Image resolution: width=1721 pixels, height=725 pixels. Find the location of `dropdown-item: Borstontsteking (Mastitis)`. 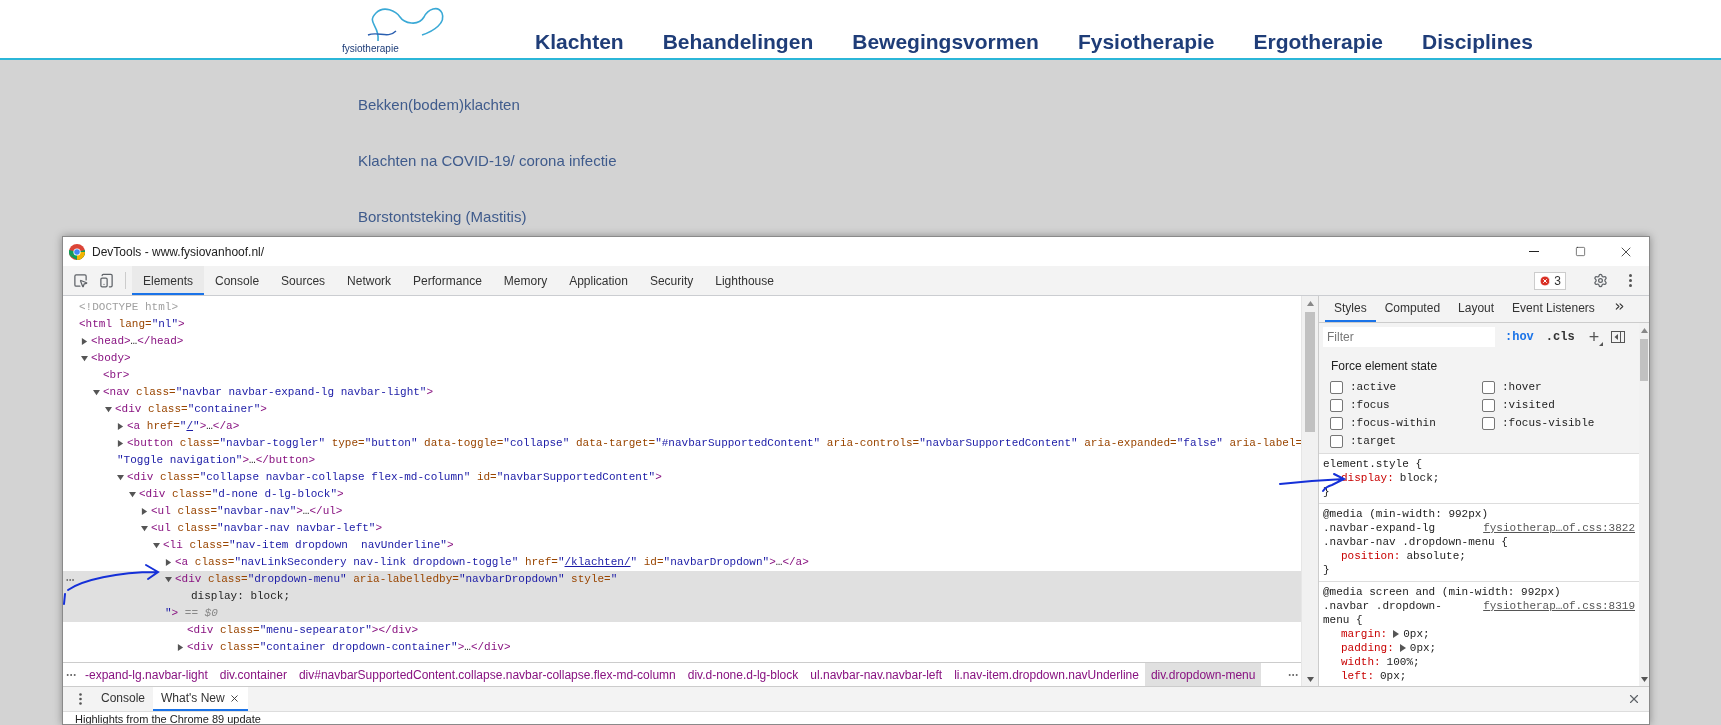

dropdown-item: Borstontsteking (Mastitis) is located at coordinates (1039, 217).